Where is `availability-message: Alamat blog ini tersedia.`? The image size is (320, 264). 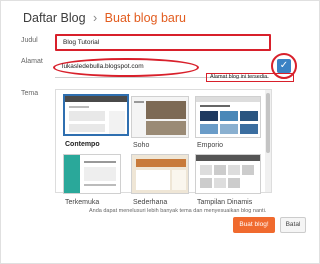 availability-message: Alamat blog ini tersedia. is located at coordinates (250, 77).